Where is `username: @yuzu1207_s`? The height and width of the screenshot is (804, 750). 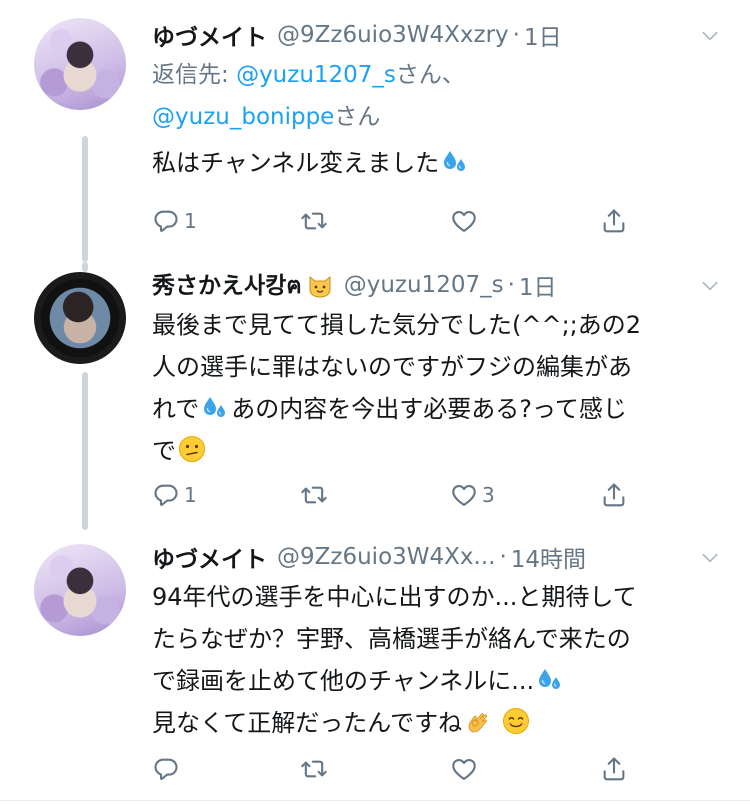 username: @yuzu1207_s is located at coordinates (424, 285).